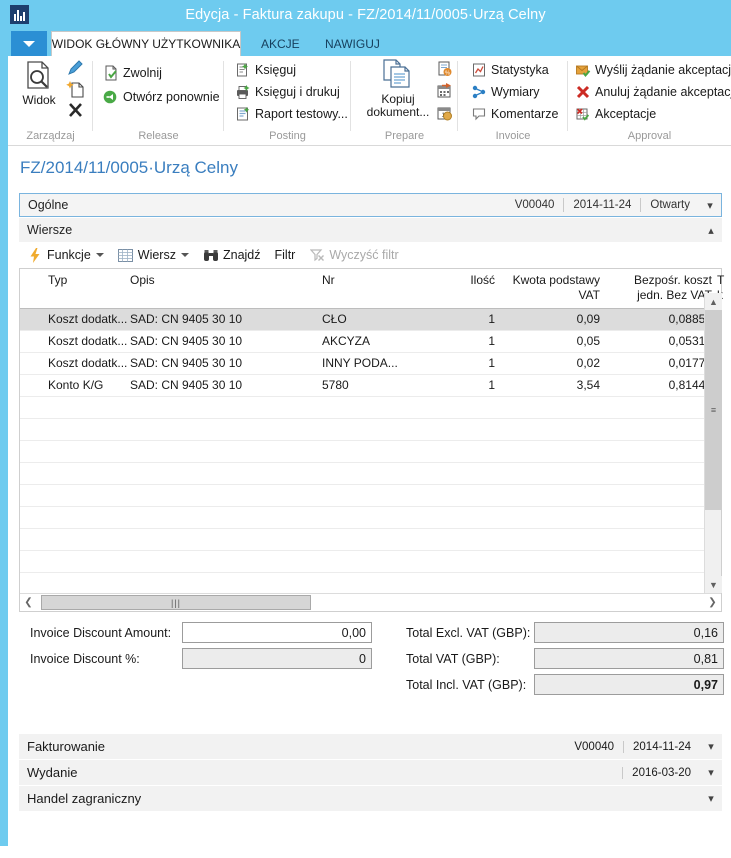 Image resolution: width=731 pixels, height=858 pixels. What do you see at coordinates (554, 288) in the screenshot?
I see `column-header-kwota-podstawy-vat: Kwota podstawy VAT` at bounding box center [554, 288].